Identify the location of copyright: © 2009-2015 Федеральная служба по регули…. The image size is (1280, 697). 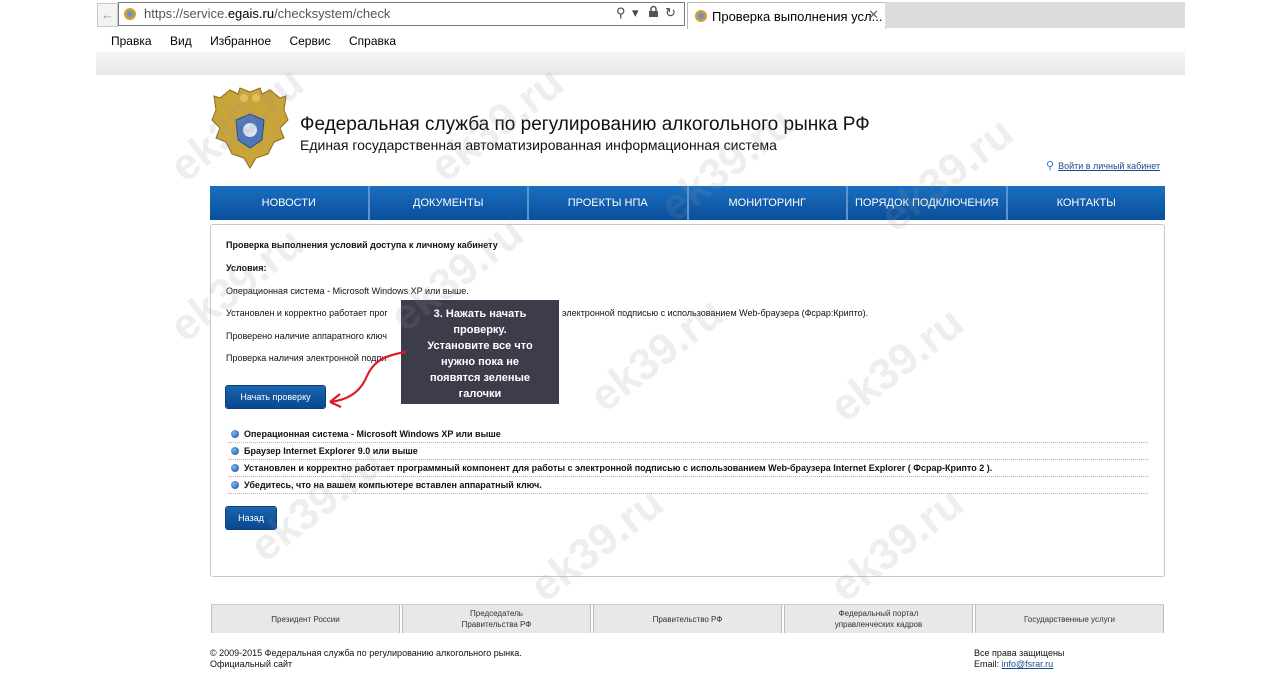
(366, 659).